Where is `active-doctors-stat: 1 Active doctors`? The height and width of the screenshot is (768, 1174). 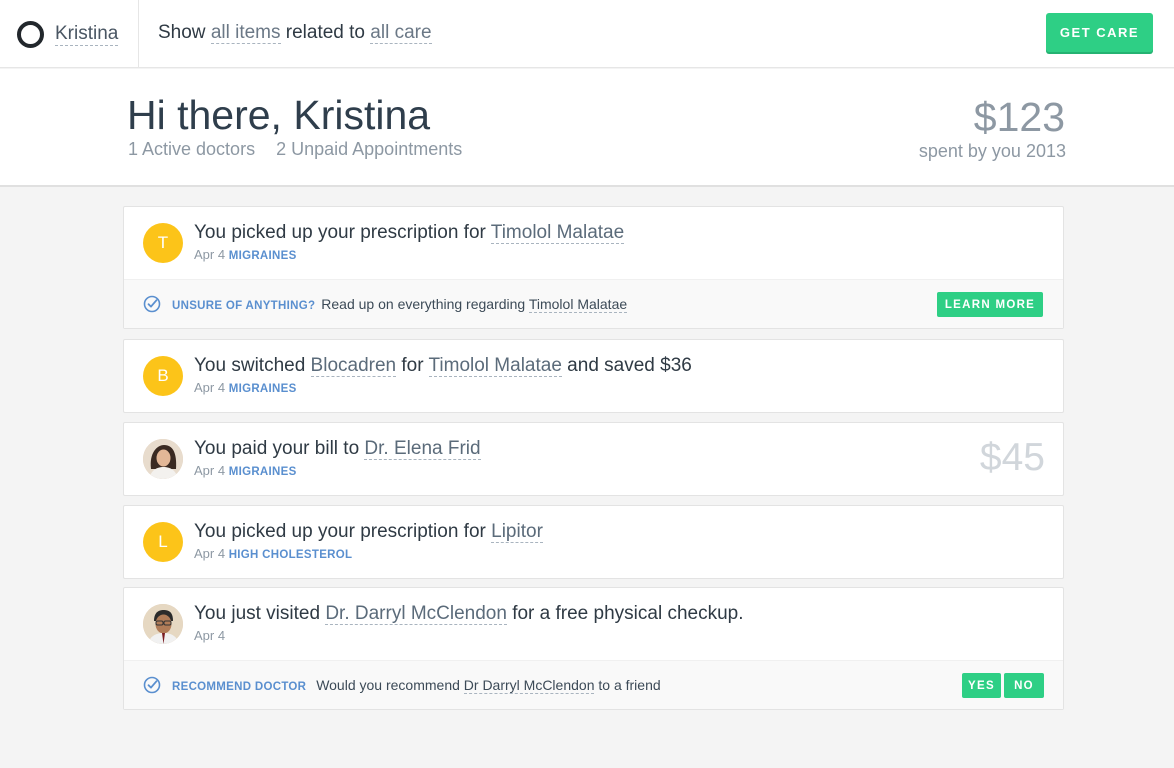
active-doctors-stat: 1 Active doctors is located at coordinates (191, 149).